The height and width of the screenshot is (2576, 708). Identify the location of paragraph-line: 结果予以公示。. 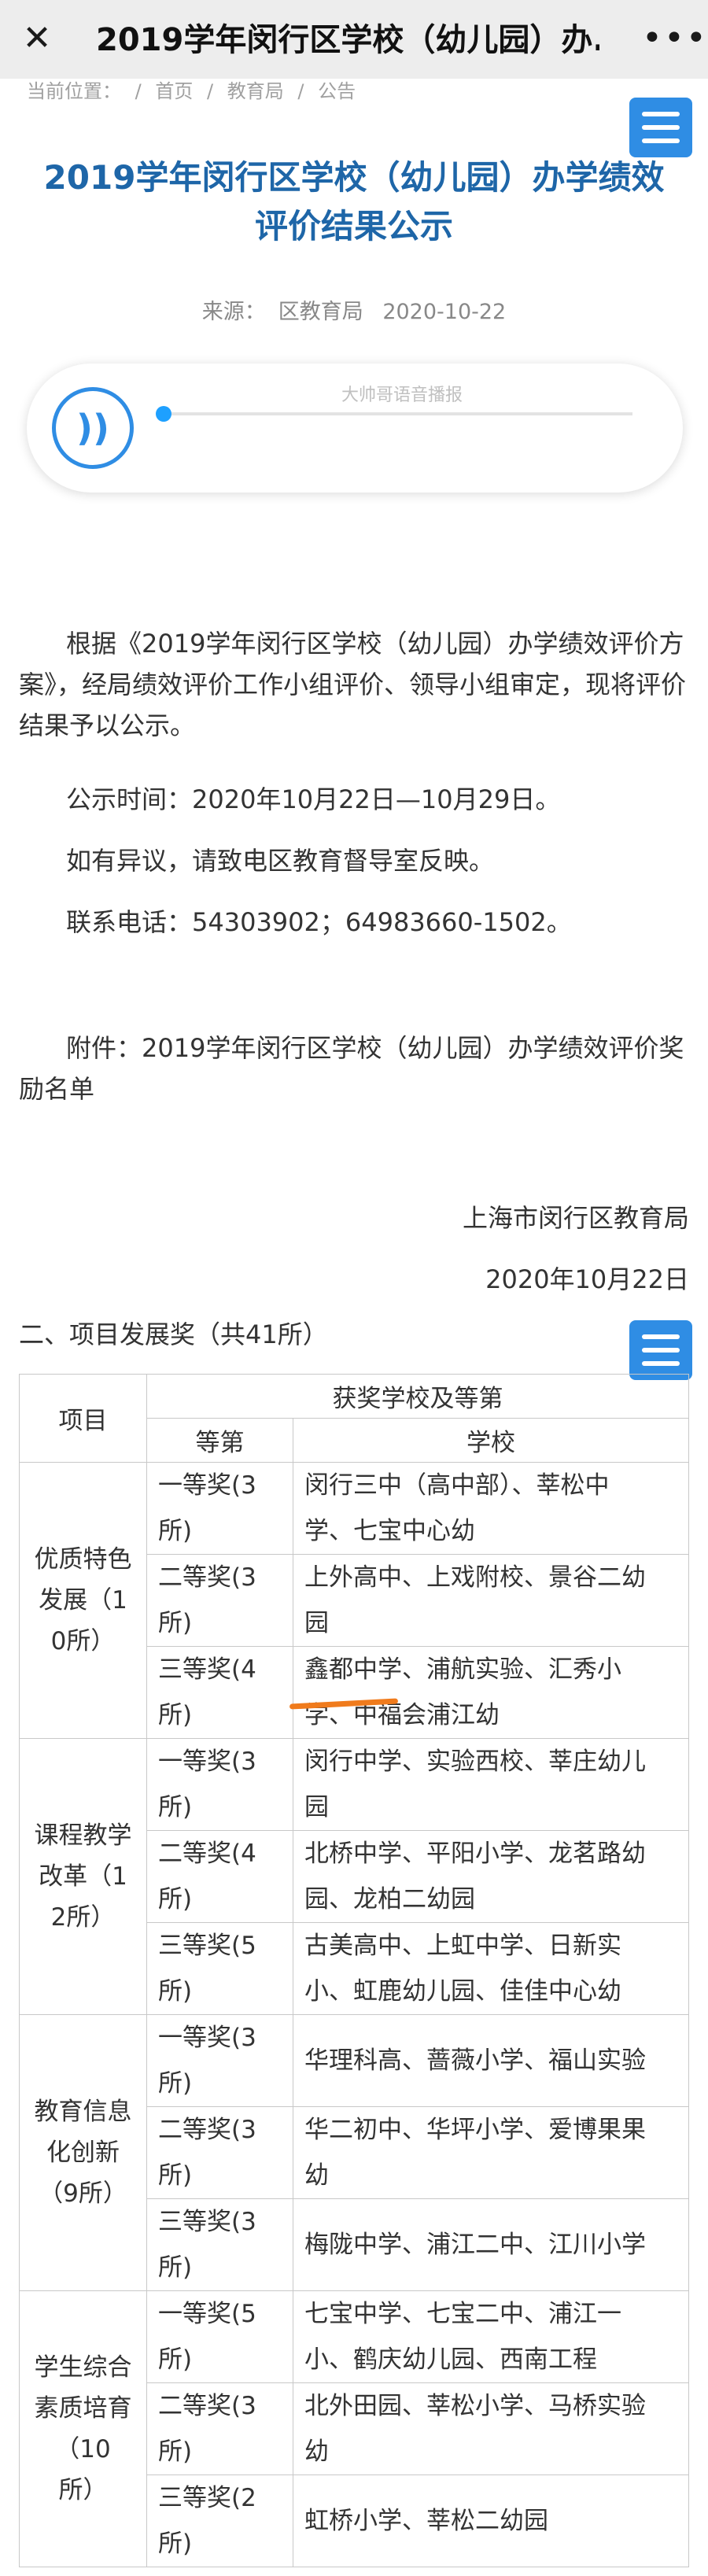
(107, 725).